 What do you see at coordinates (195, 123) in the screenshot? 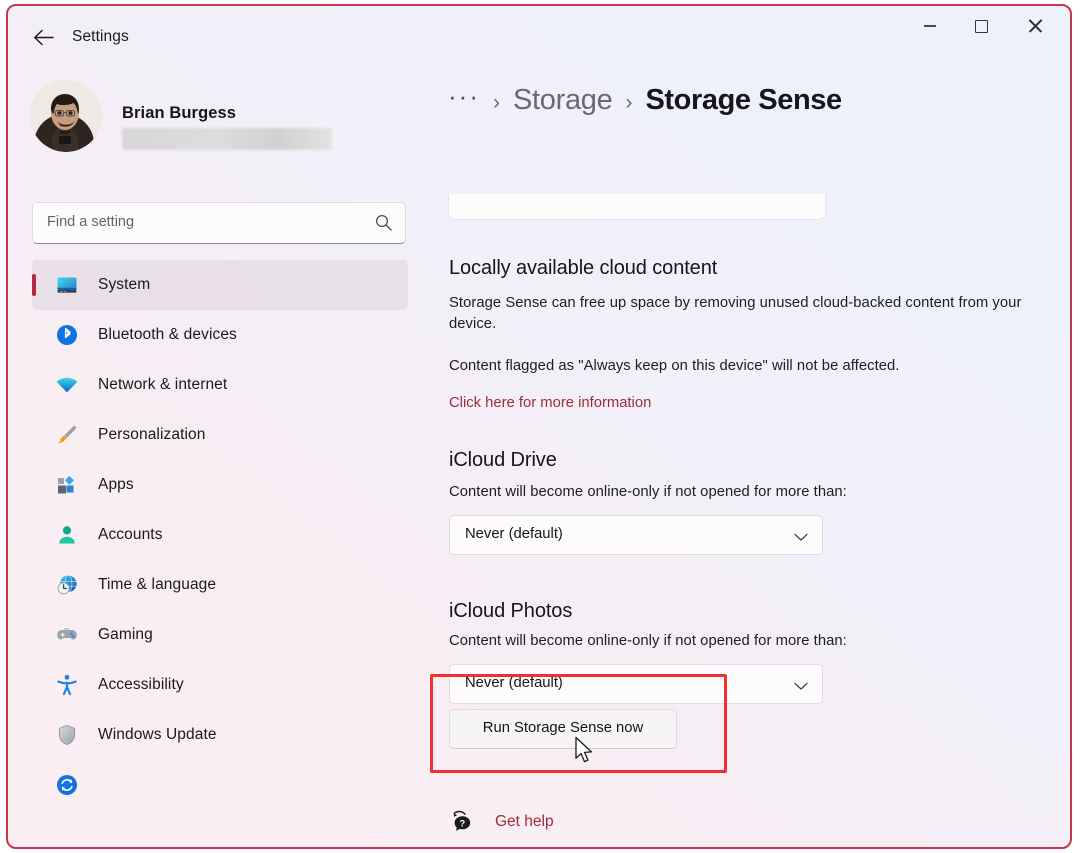
I see `user-profile: Brian Burgess` at bounding box center [195, 123].